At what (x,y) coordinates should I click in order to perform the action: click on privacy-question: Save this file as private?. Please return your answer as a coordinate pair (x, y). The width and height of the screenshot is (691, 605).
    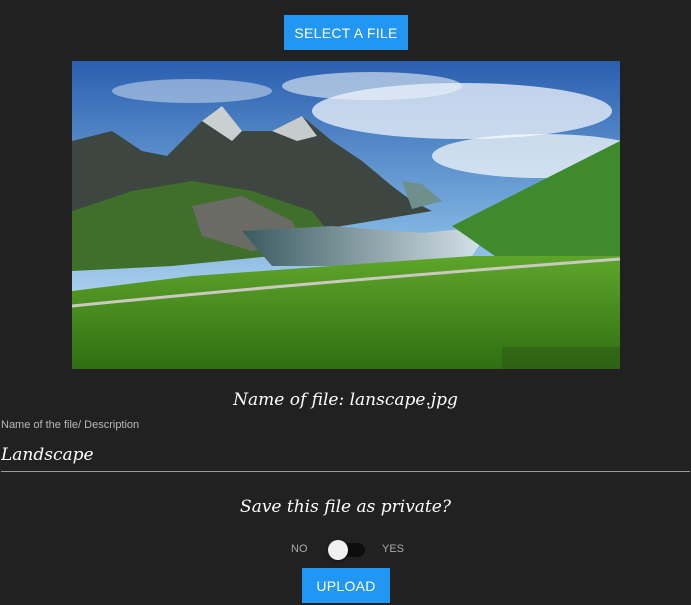
    Looking at the image, I should click on (345, 507).